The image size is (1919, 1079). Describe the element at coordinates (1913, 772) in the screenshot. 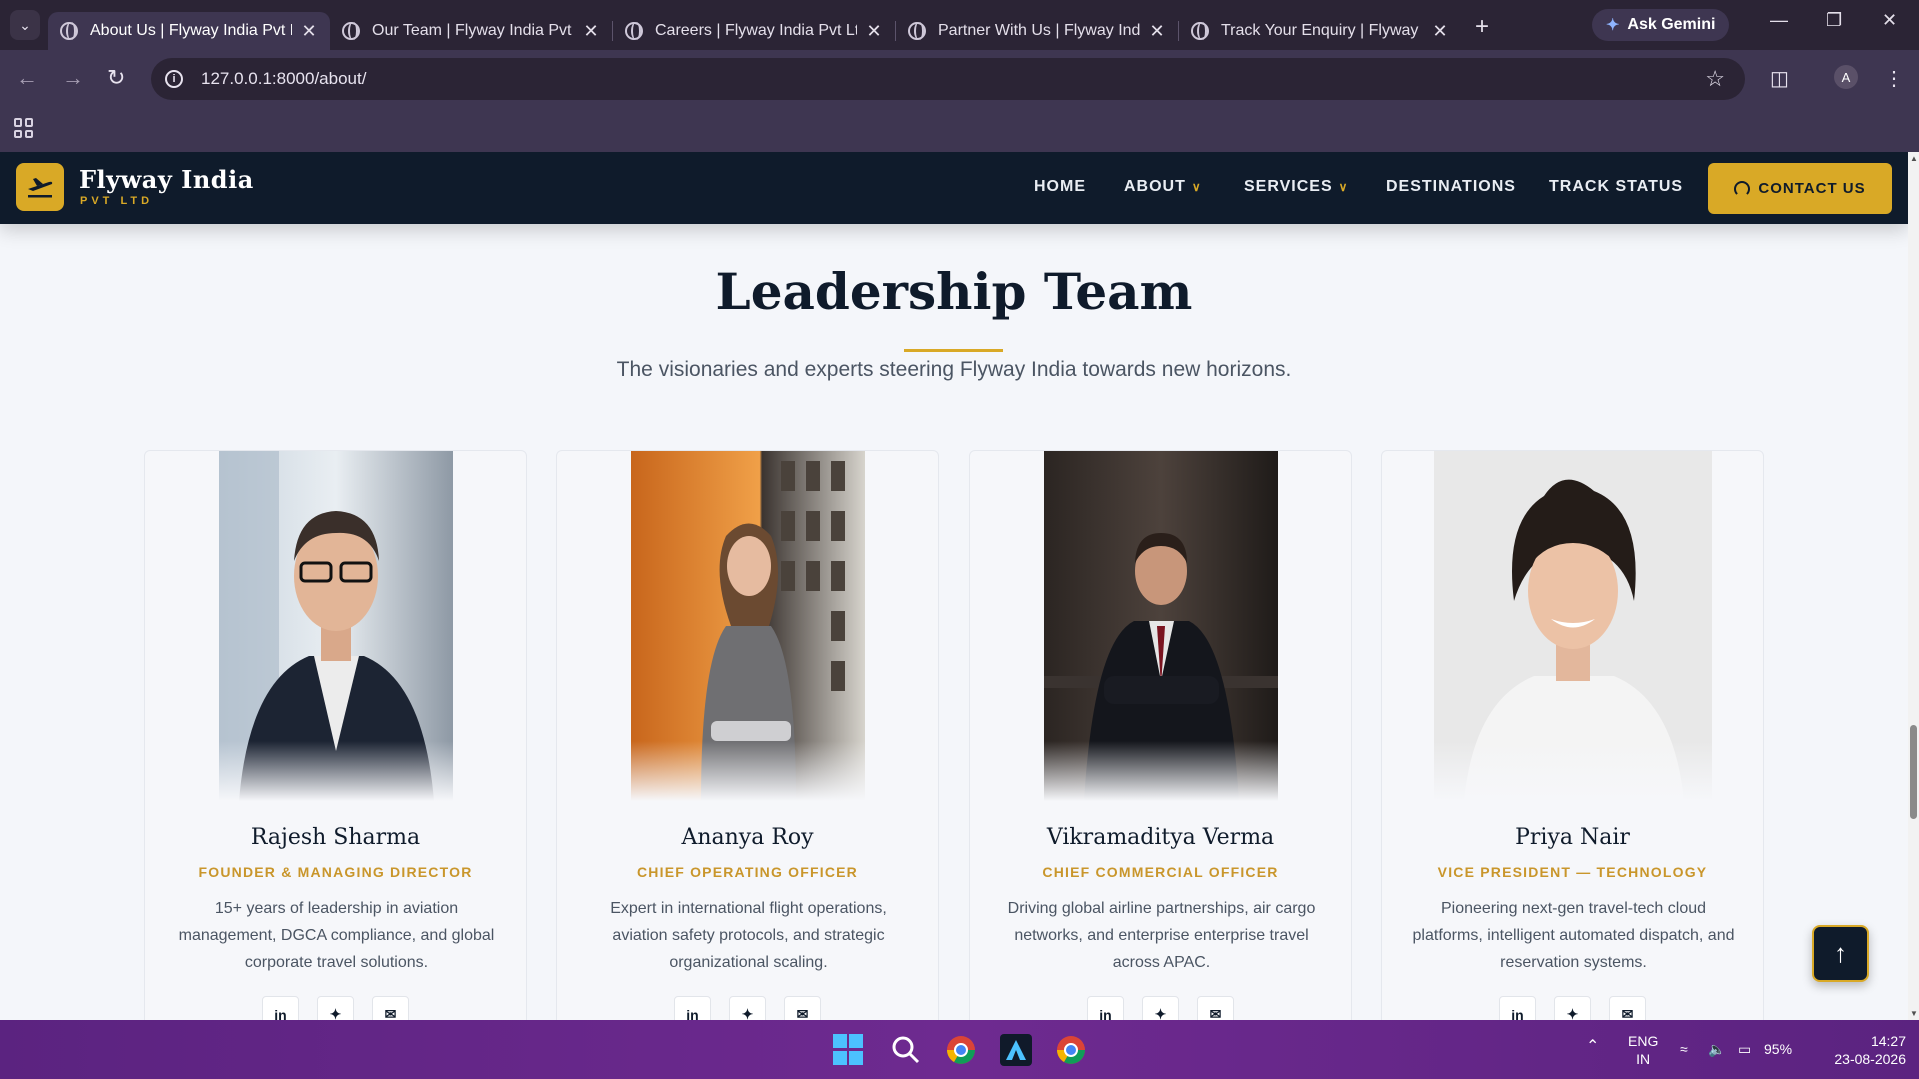

I see `scrollbar-thumb` at that location.